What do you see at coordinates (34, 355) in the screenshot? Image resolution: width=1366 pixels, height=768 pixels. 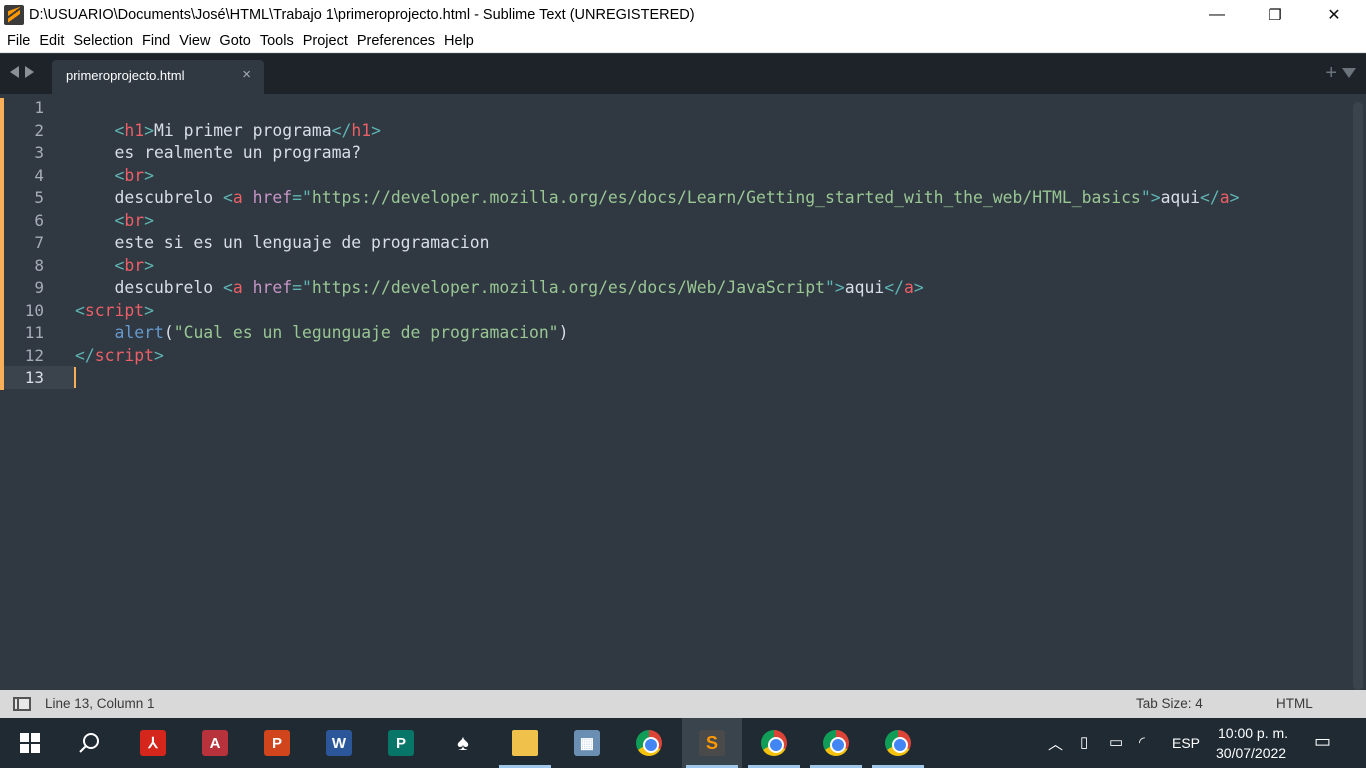 I see `line-number: 12` at bounding box center [34, 355].